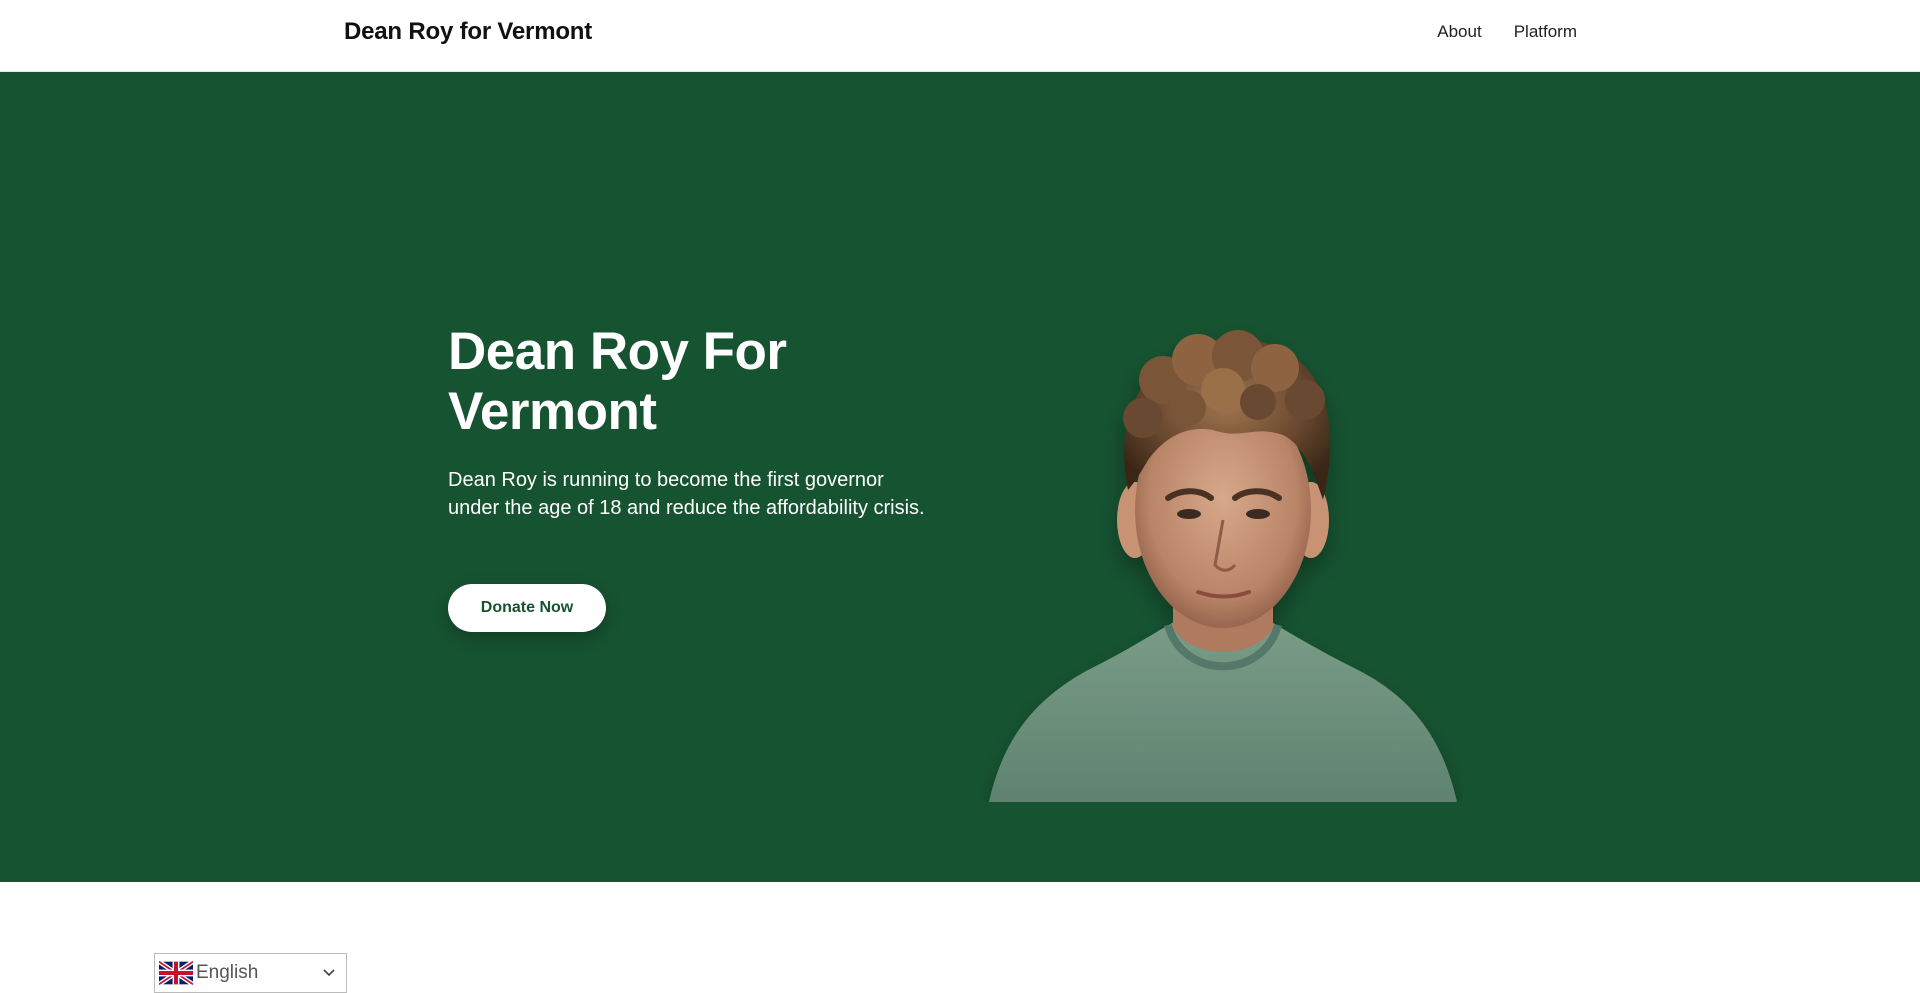 Image resolution: width=1920 pixels, height=993 pixels. I want to click on chevron-down-icon, so click(329, 973).